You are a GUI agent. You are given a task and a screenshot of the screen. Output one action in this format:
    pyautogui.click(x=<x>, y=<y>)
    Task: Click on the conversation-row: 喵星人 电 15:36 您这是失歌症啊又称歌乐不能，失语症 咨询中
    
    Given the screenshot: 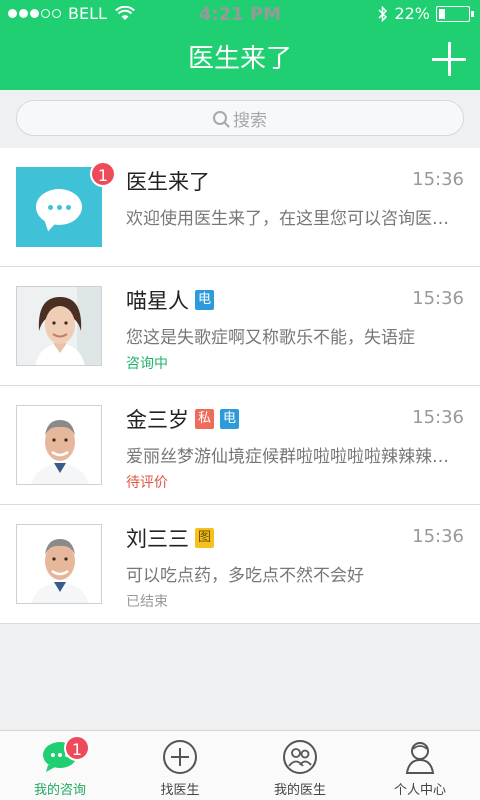 What is the action you would take?
    pyautogui.click(x=240, y=326)
    